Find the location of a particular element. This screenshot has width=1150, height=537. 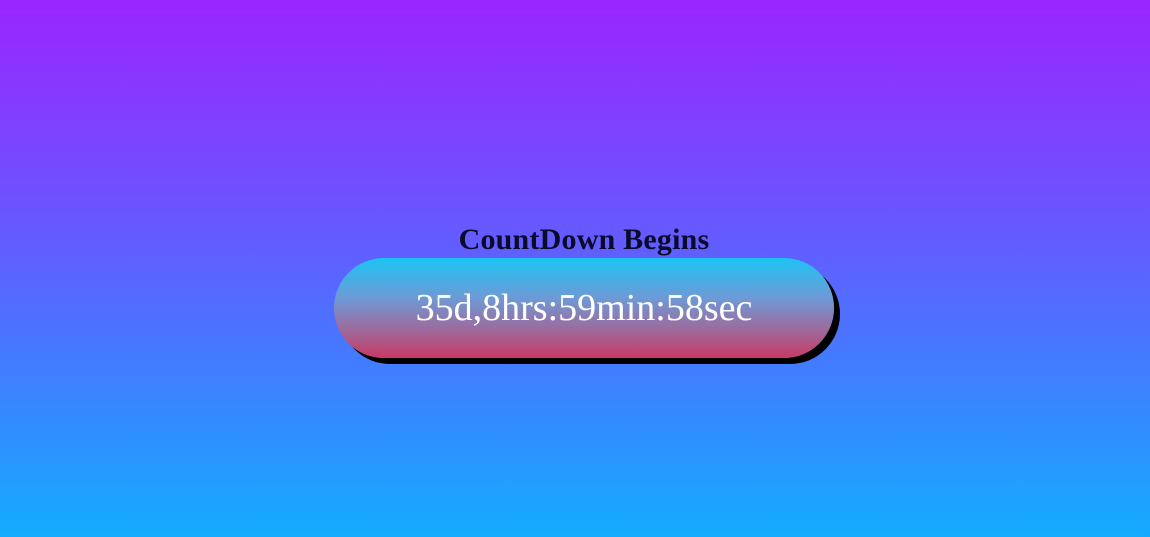

countdown-title: CountDown Begins is located at coordinates (584, 239).